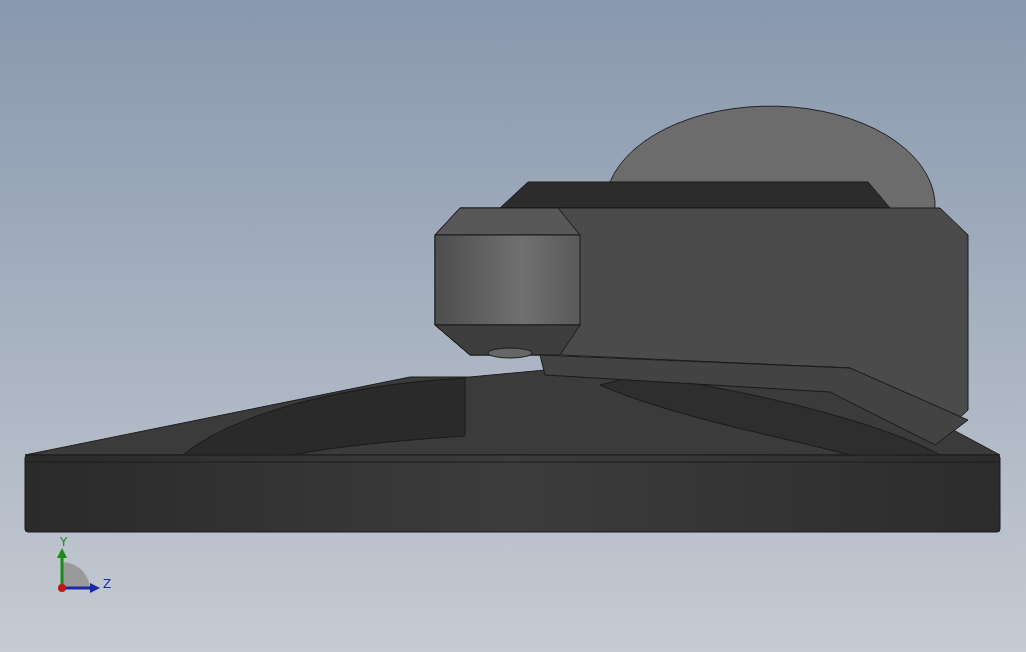  I want to click on axis-label: Z, so click(107, 584).